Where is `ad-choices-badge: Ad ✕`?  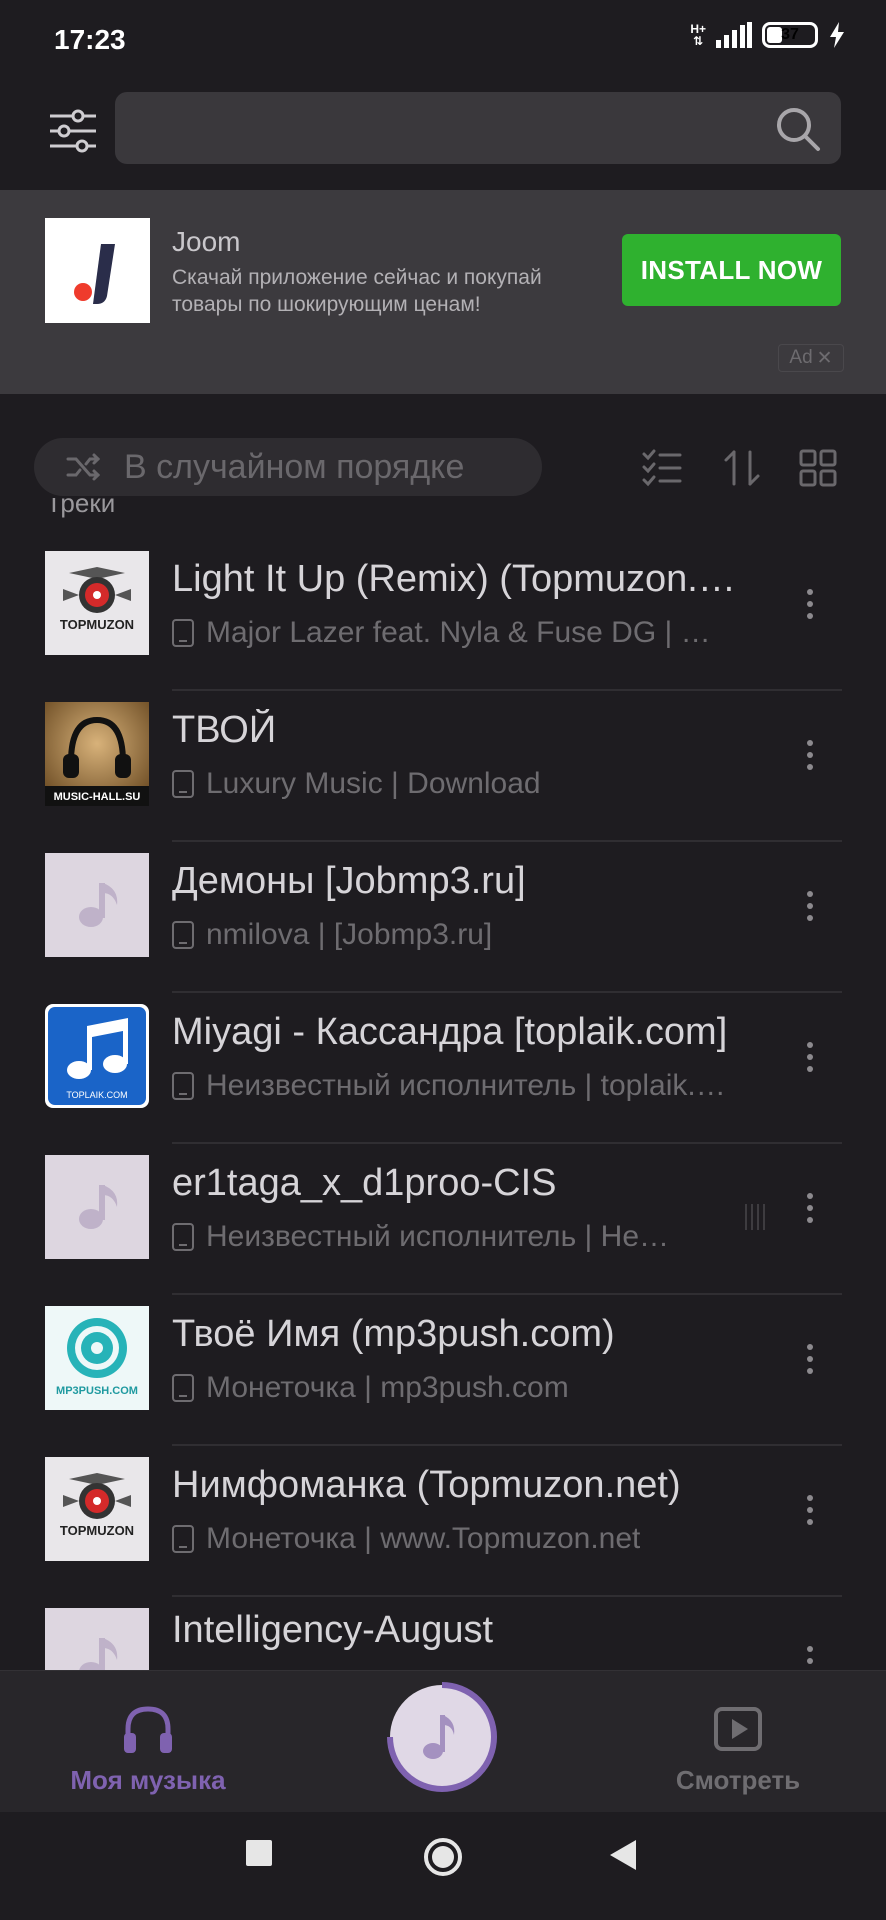 ad-choices-badge: Ad ✕ is located at coordinates (811, 358).